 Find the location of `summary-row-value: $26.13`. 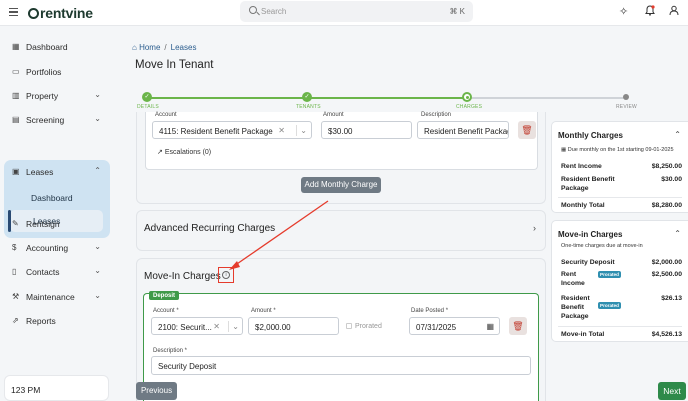

summary-row-value: $26.13 is located at coordinates (671, 298).